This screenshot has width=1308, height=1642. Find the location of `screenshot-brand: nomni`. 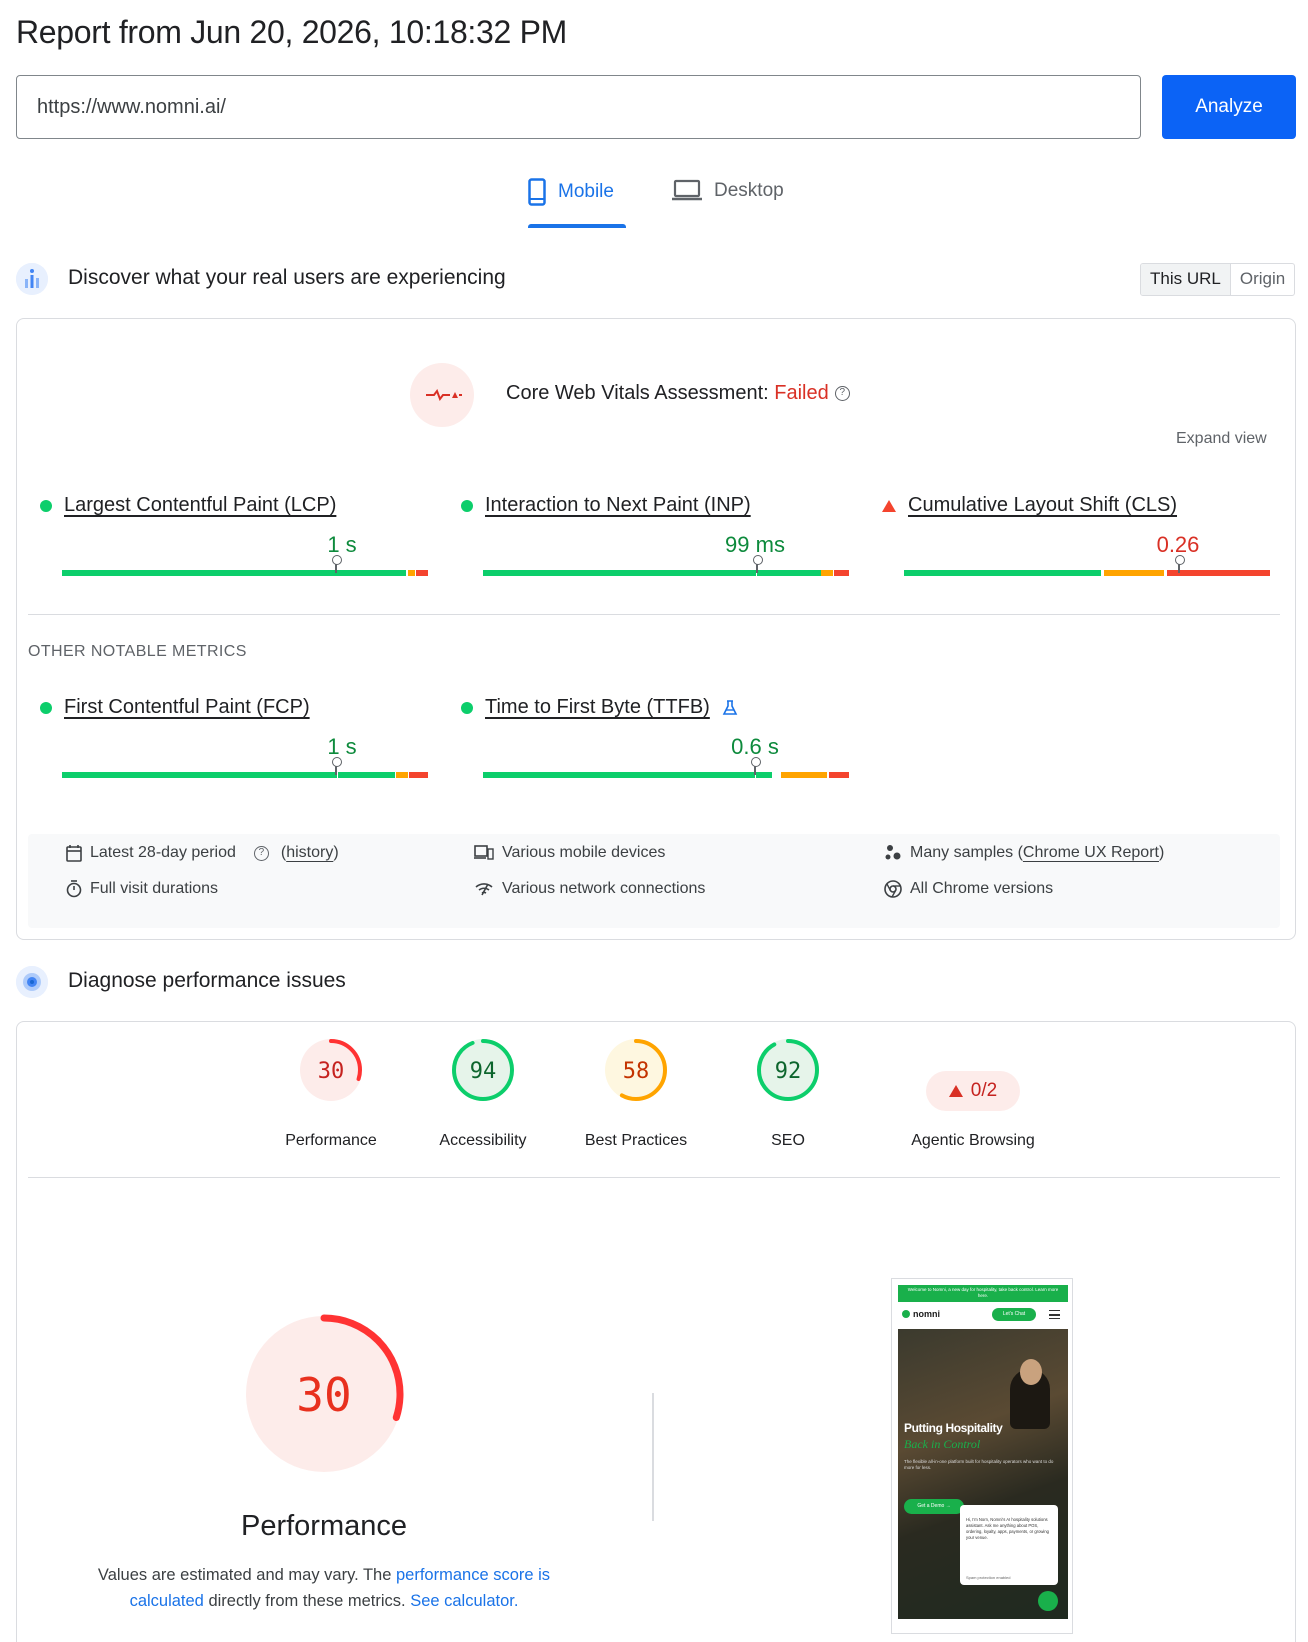

screenshot-brand: nomni is located at coordinates (921, 1314).